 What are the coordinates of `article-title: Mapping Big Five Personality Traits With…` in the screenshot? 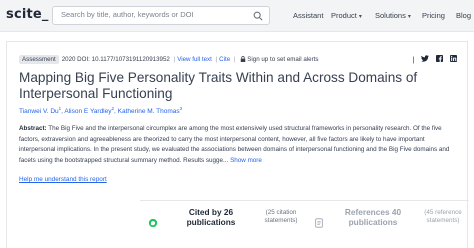 It's located at (218, 85).